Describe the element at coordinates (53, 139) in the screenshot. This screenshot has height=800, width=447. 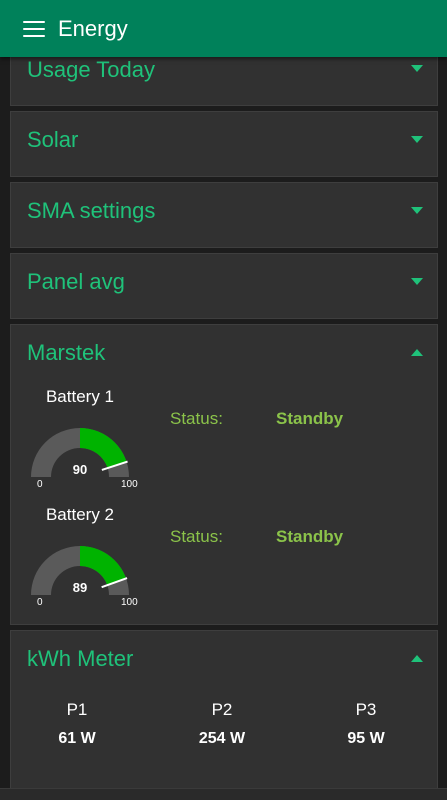
I see `section-solar-title: Solar` at that location.